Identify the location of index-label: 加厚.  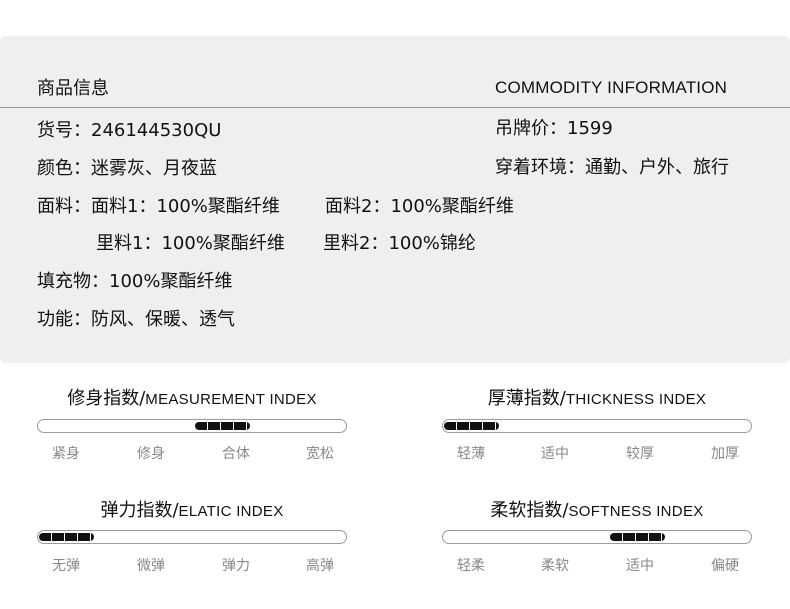
(725, 454).